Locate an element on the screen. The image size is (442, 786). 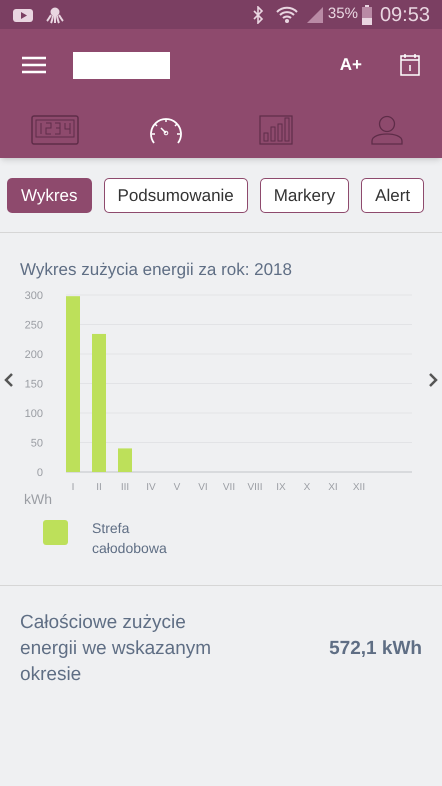
total-label: Całościowe zużycie energii we wskazanym okresie is located at coordinates (116, 649).